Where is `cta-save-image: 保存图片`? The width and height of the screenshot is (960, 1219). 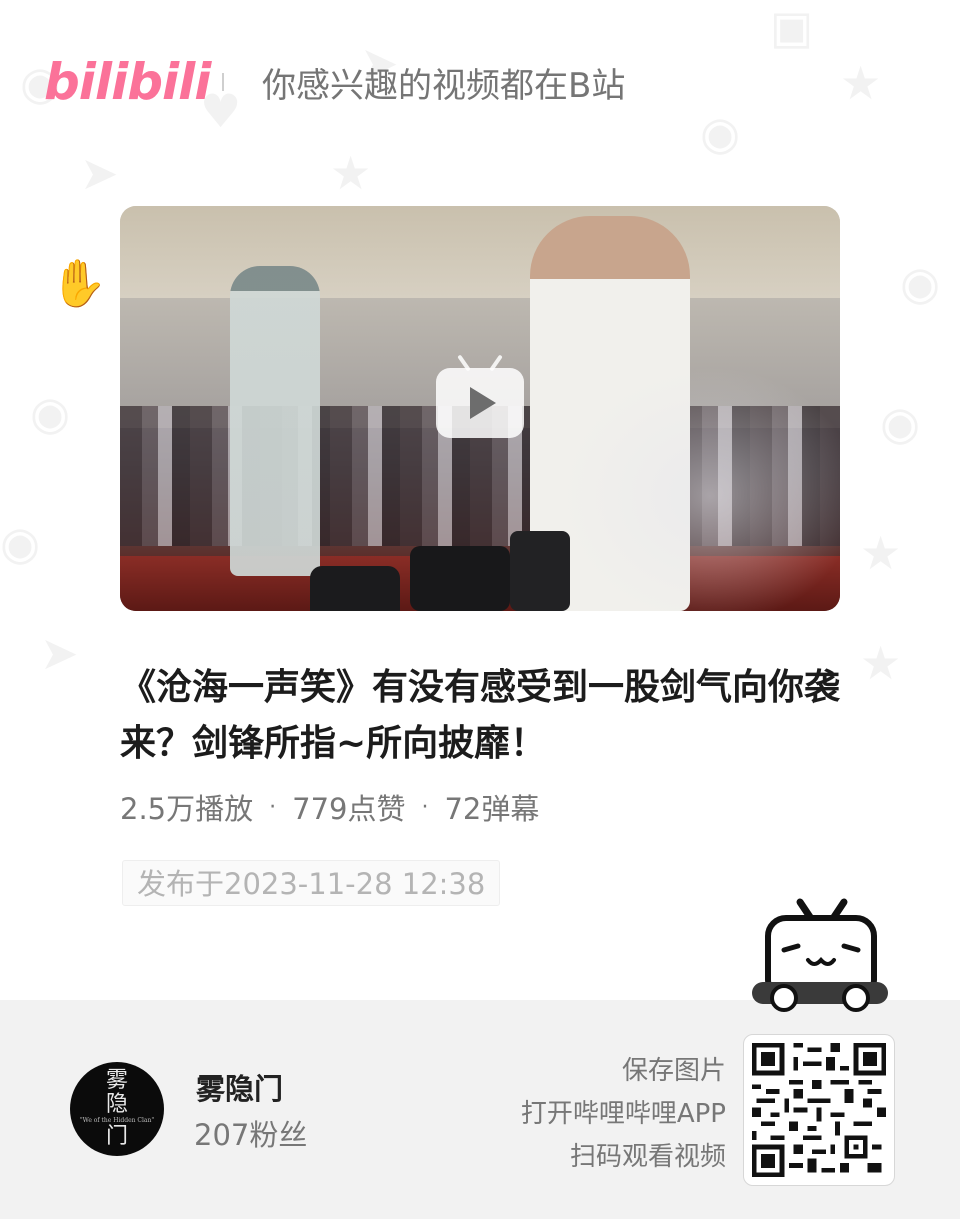 cta-save-image: 保存图片 is located at coordinates (673, 1071).